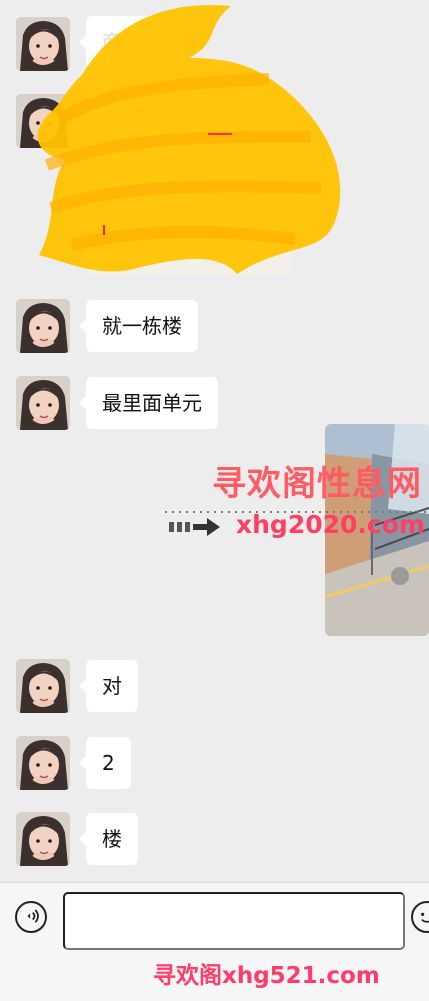  I want to click on message-bubble: 就一栋楼, so click(138, 326).